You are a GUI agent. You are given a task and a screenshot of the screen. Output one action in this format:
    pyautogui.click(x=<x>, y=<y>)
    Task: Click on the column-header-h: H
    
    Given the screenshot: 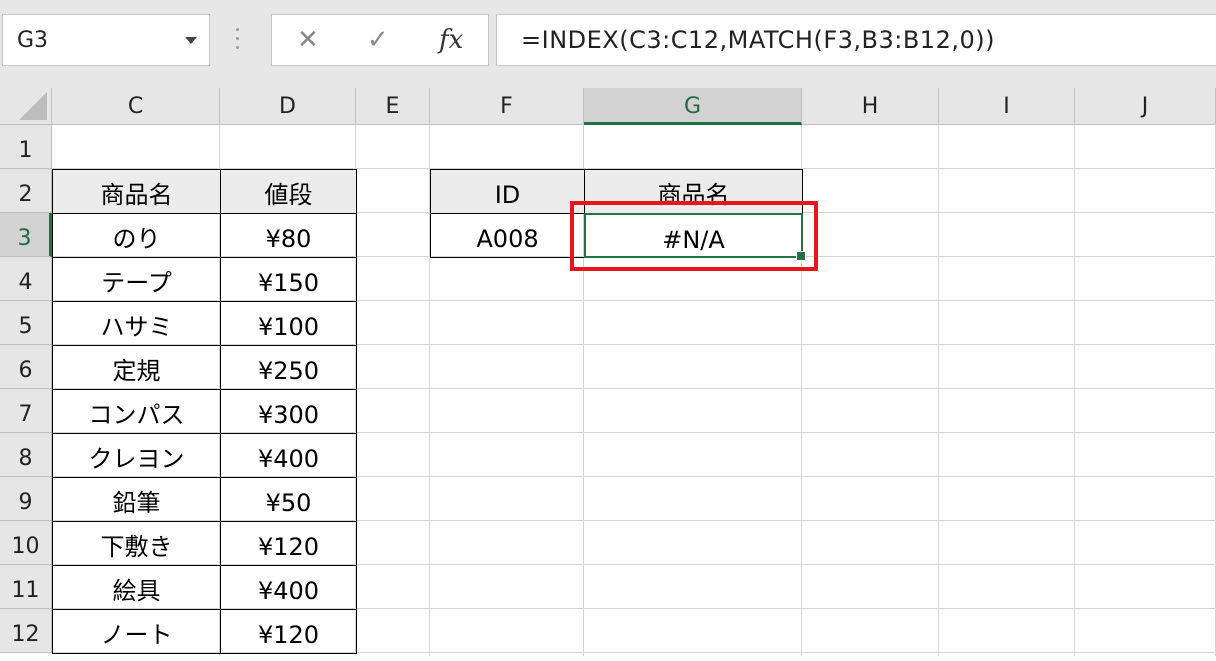 What is the action you would take?
    pyautogui.click(x=870, y=106)
    